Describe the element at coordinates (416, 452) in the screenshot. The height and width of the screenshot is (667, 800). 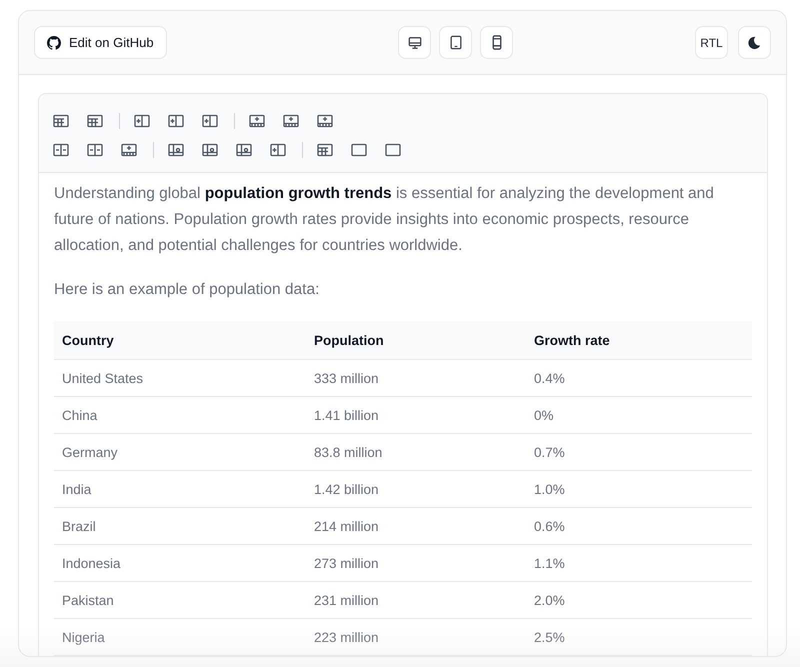
I see `table-cell: 83.8 million` at that location.